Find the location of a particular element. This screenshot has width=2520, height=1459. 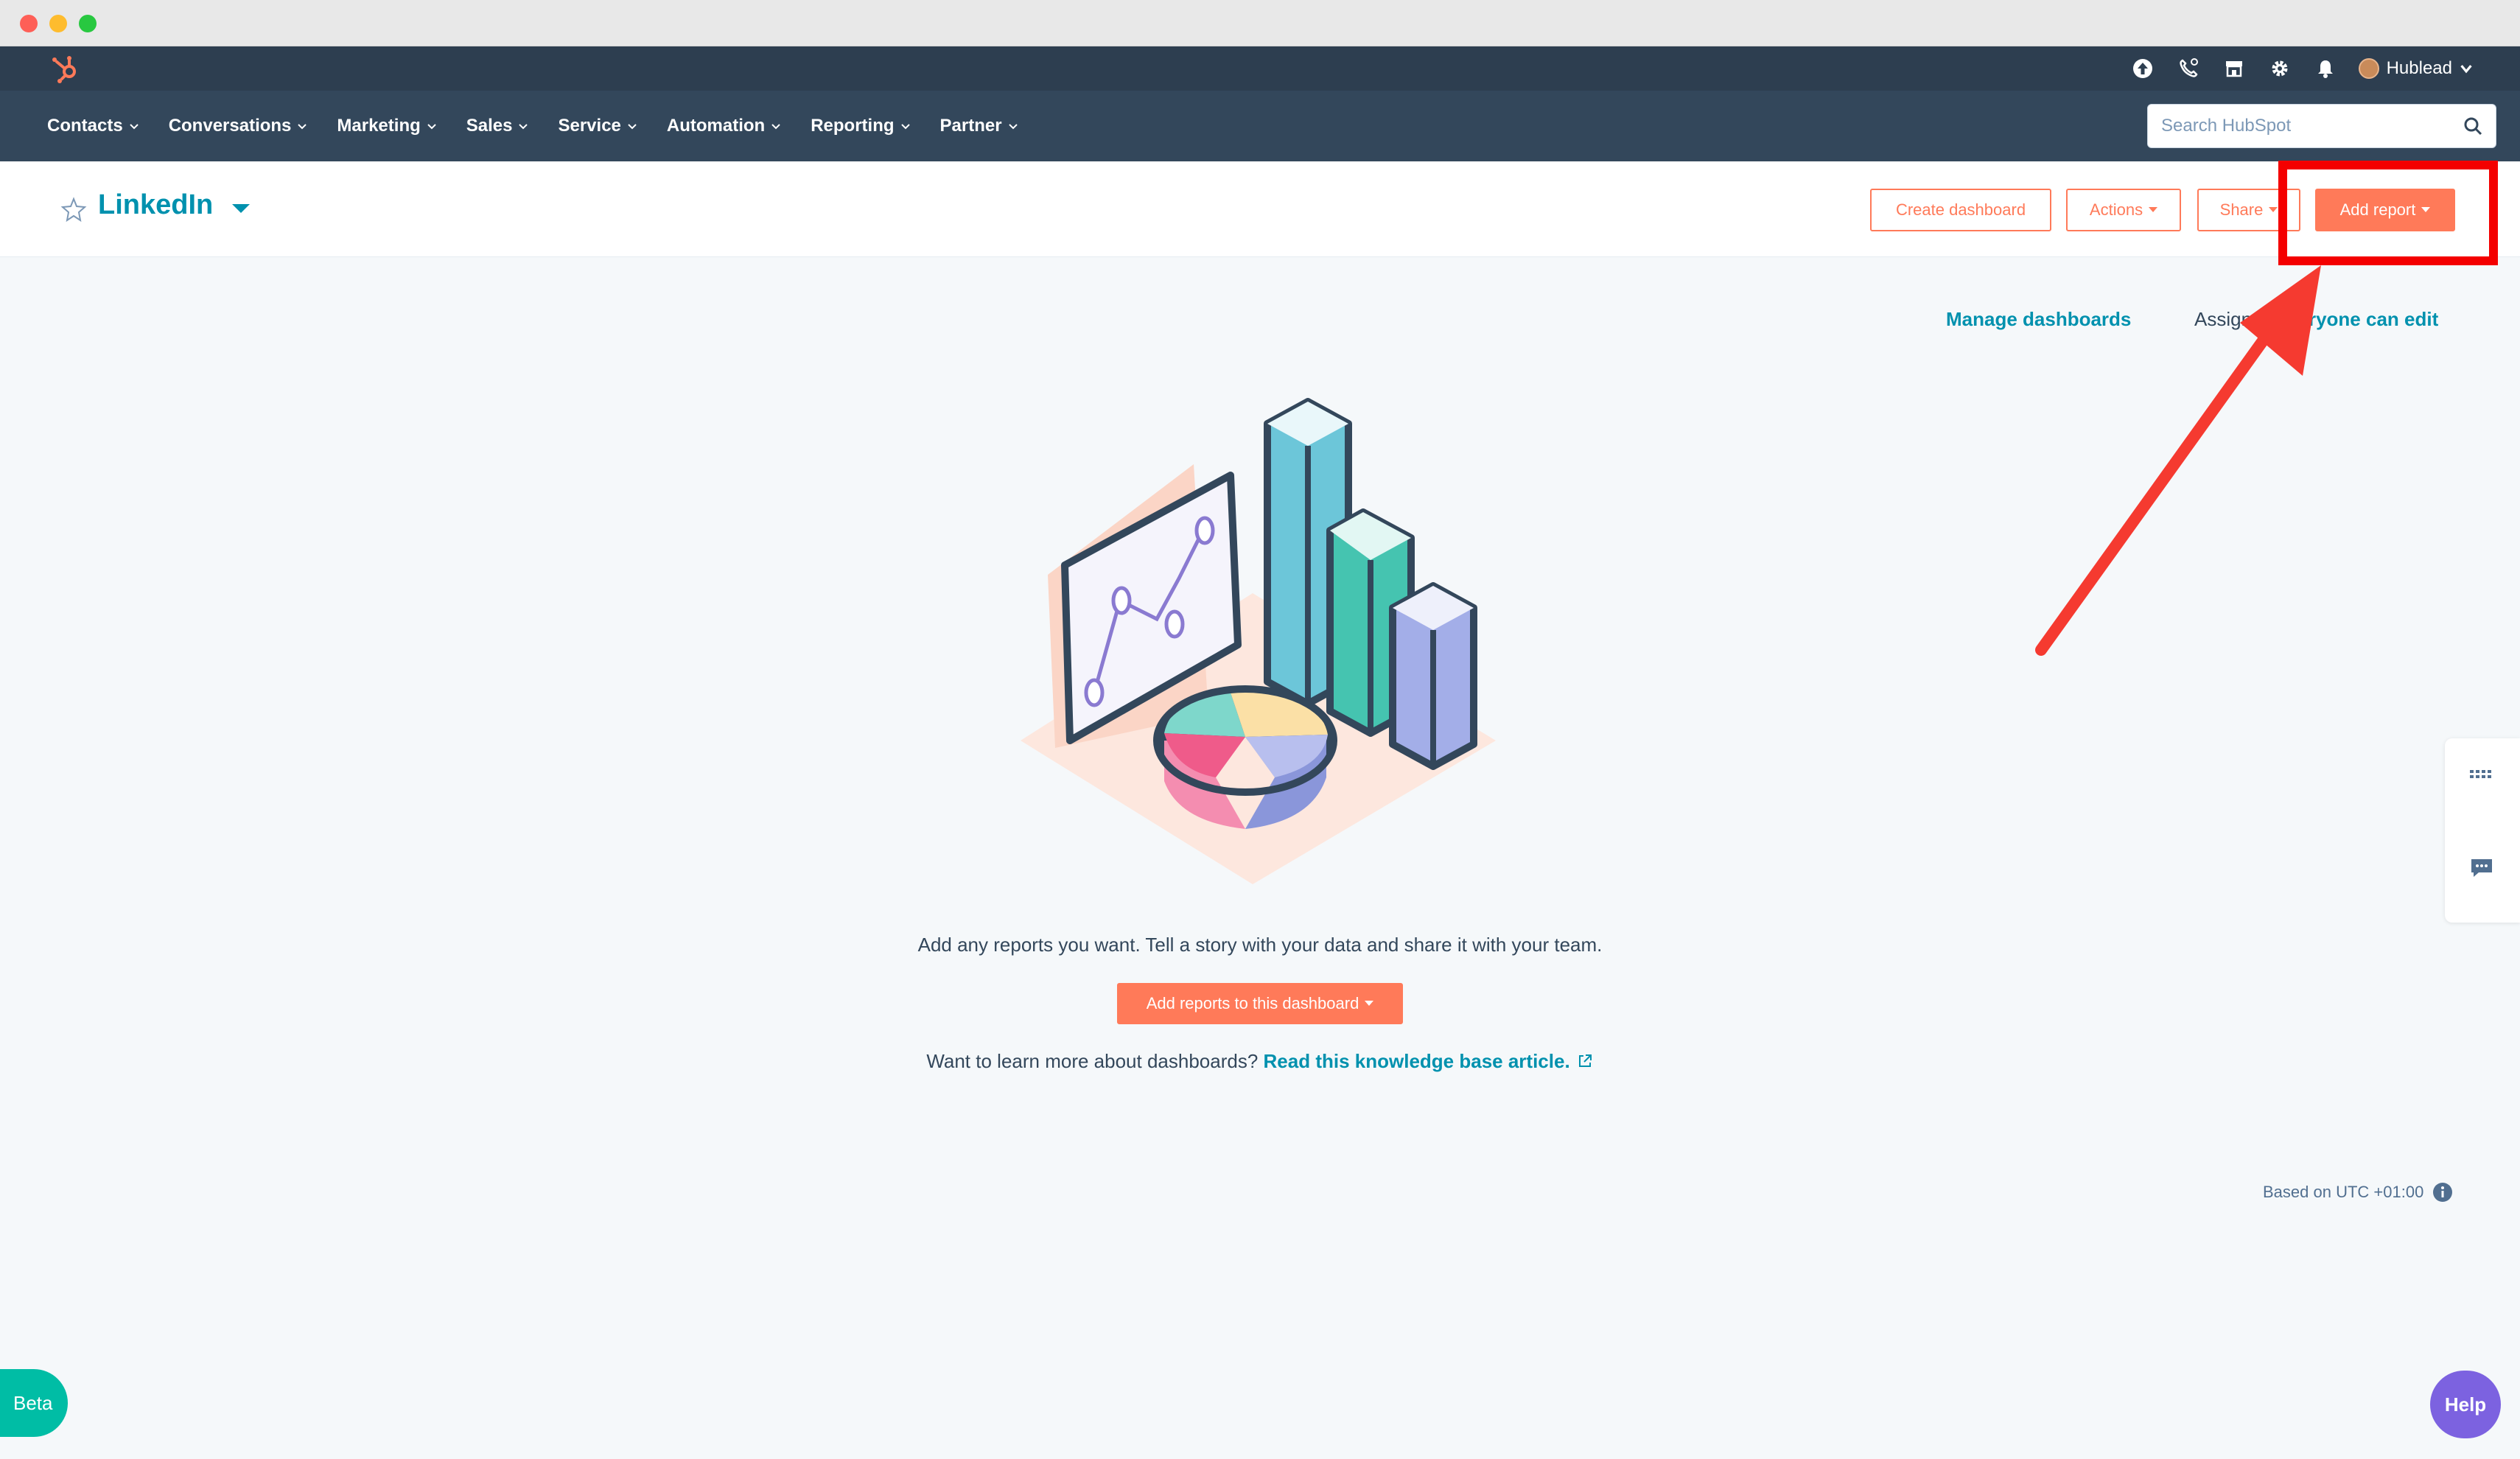

external-link-icon is located at coordinates (1585, 1061).